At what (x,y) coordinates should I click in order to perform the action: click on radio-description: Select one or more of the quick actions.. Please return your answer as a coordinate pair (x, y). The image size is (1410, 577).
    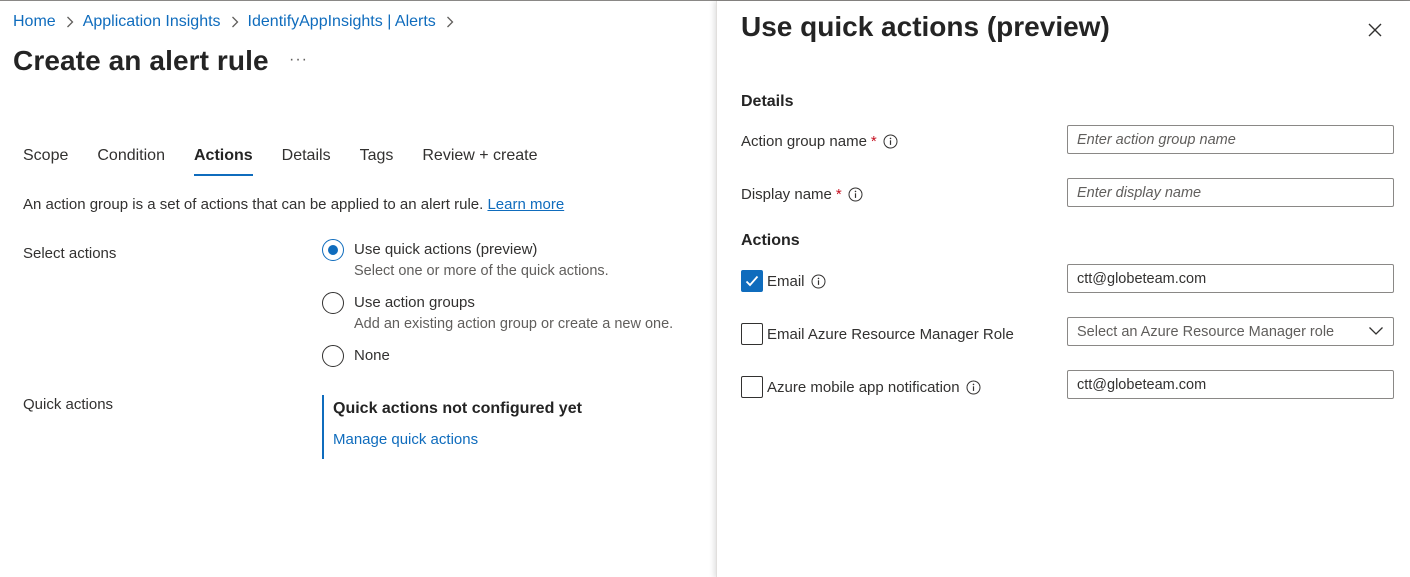
    Looking at the image, I should click on (481, 271).